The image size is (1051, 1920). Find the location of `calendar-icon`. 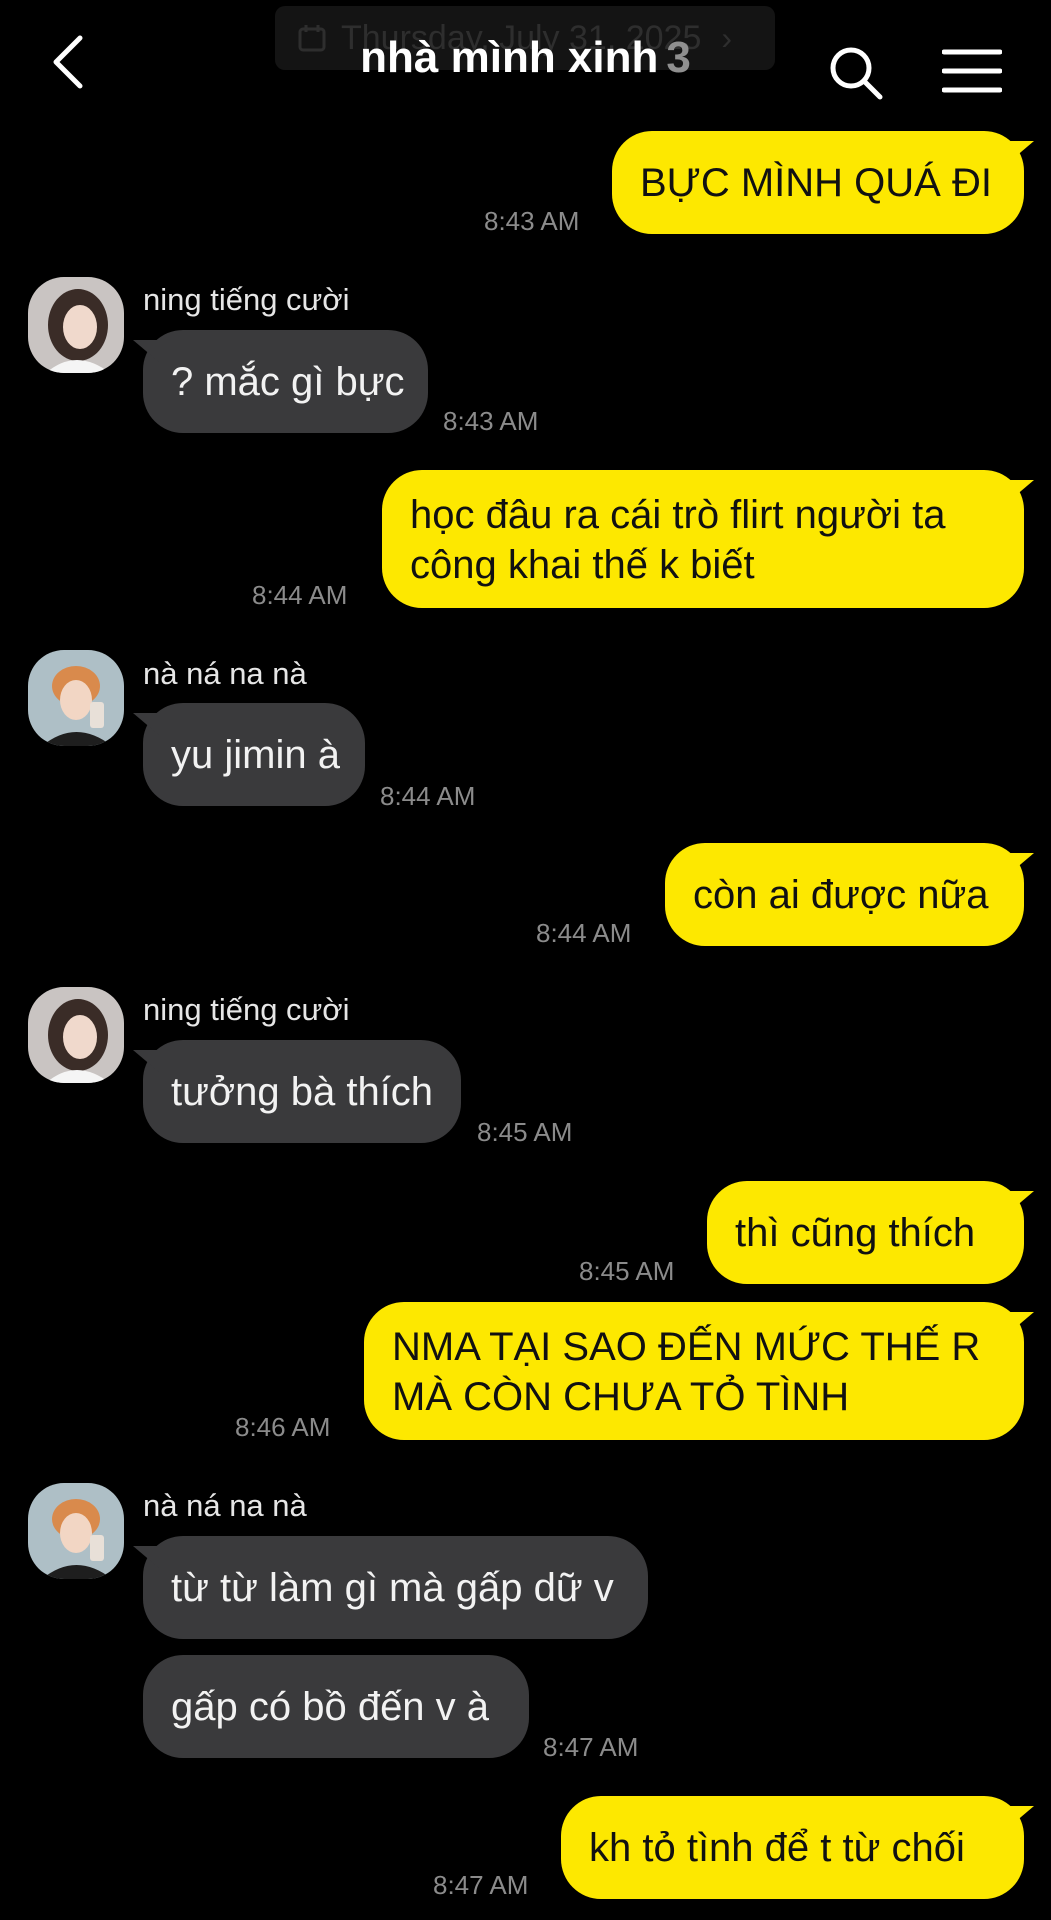

calendar-icon is located at coordinates (312, 38).